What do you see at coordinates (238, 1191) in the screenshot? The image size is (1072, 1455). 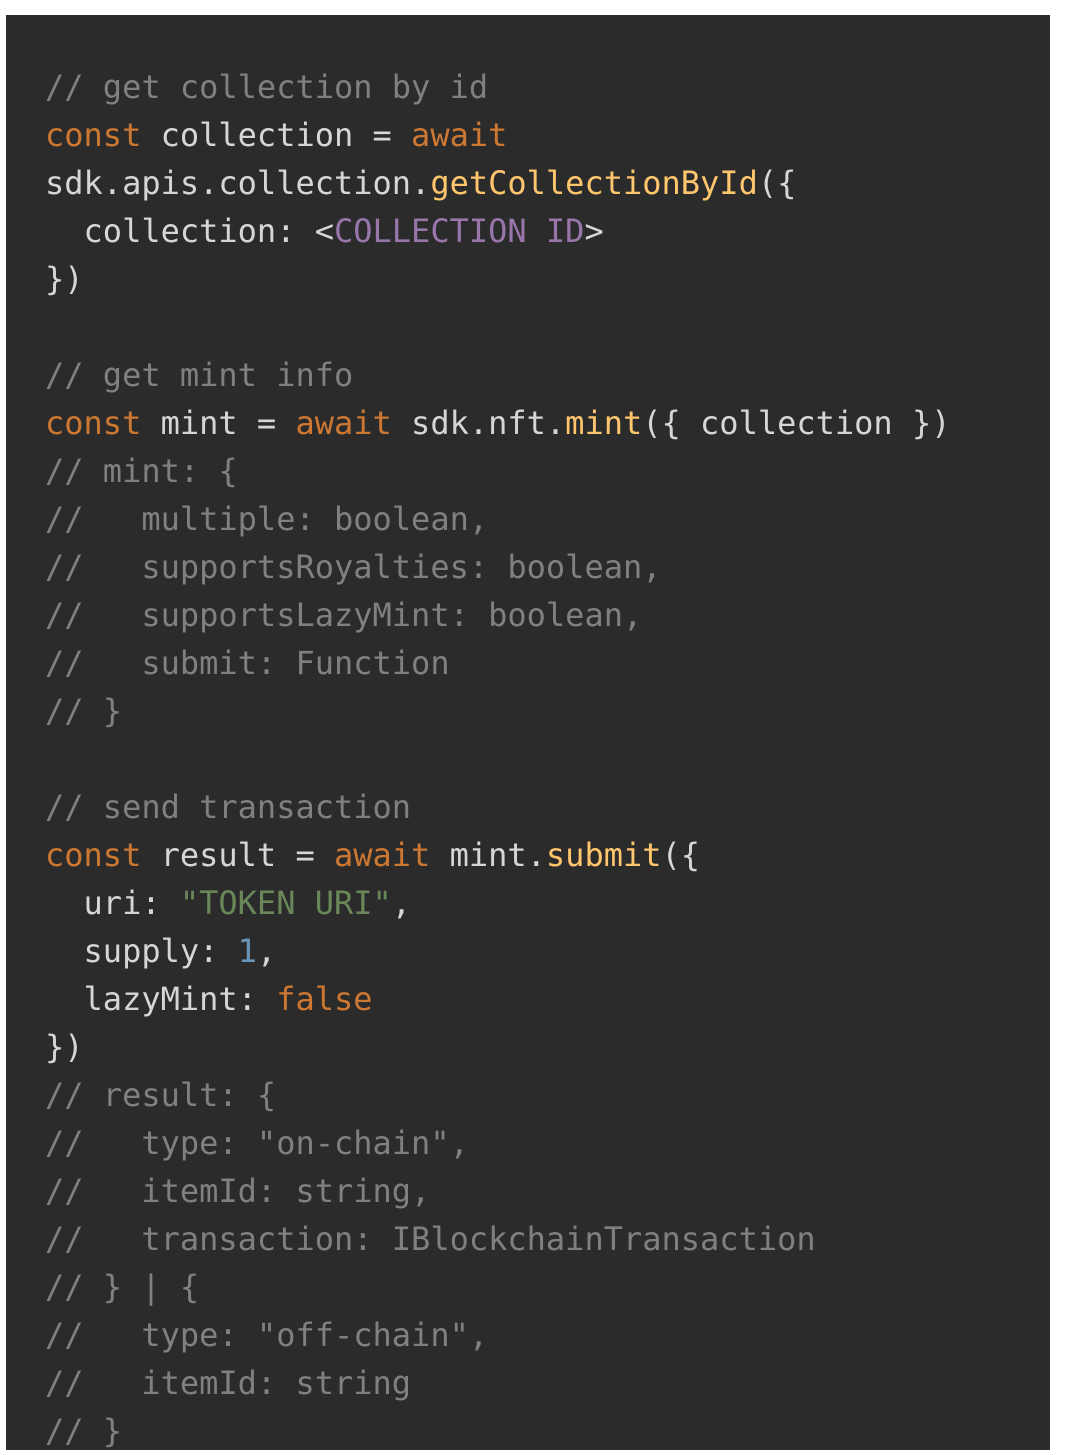 I see `code-comment-token: // itemId: string,` at bounding box center [238, 1191].